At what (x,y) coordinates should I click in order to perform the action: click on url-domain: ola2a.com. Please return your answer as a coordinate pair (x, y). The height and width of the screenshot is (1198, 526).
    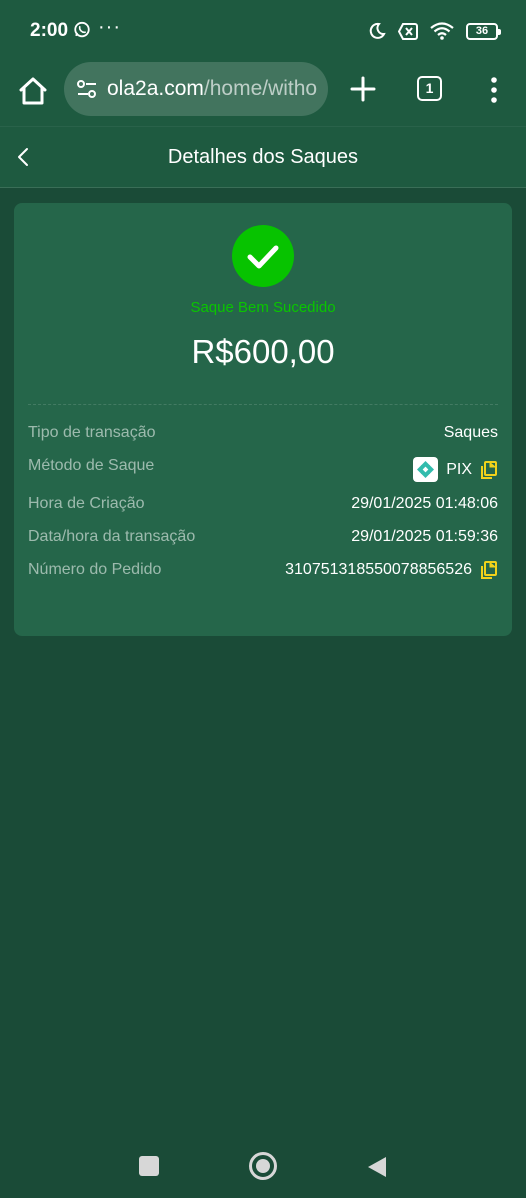
    Looking at the image, I should click on (155, 88).